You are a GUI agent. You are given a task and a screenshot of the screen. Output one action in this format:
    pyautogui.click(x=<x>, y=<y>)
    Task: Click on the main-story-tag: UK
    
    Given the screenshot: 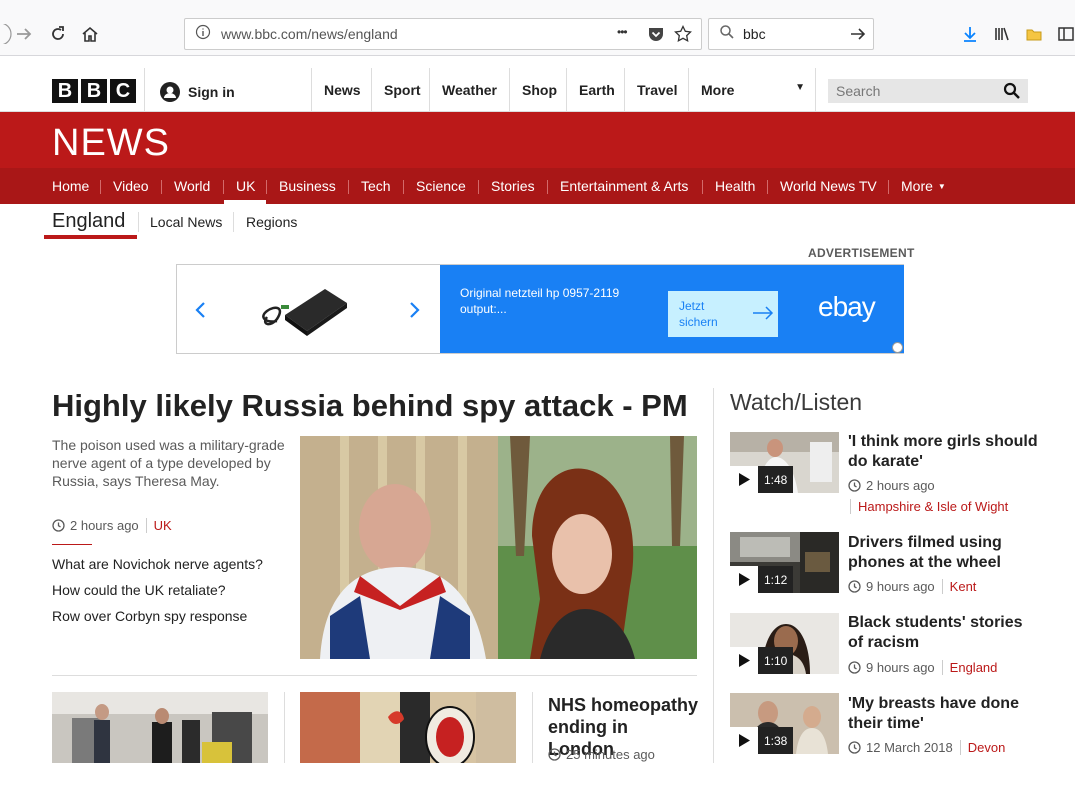 What is the action you would take?
    pyautogui.click(x=158, y=525)
    